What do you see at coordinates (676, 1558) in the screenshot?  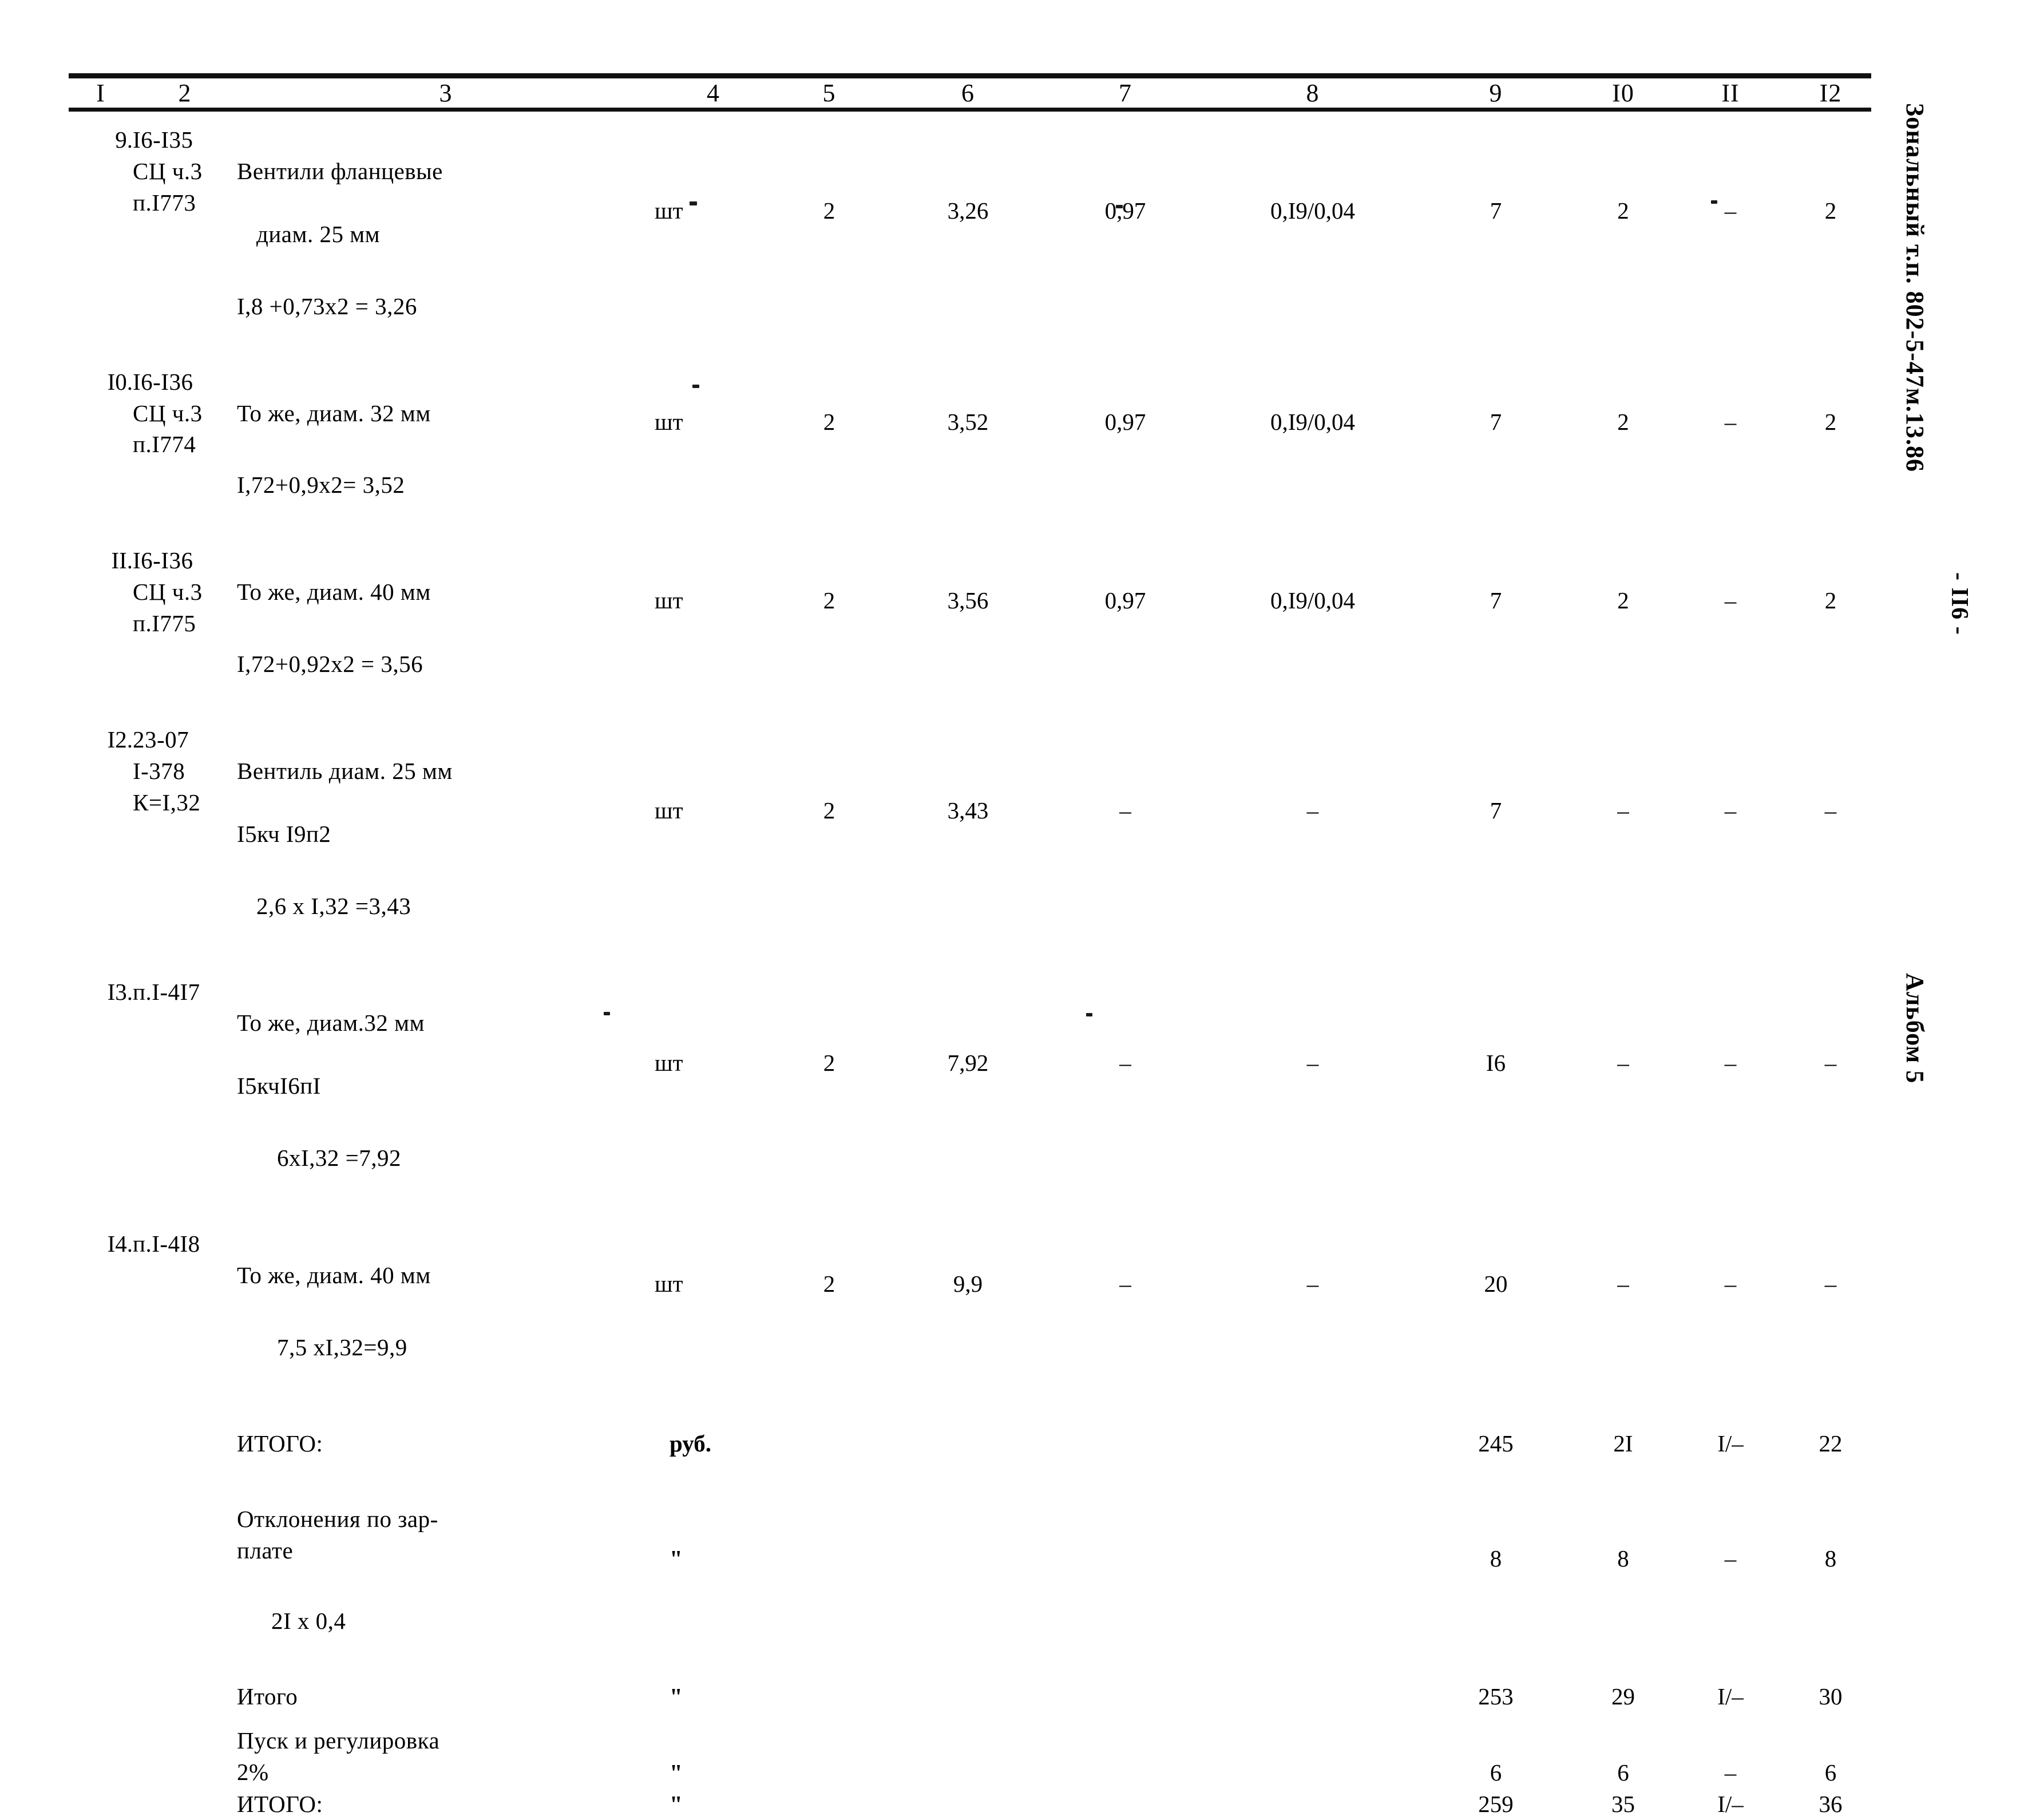 I see `totals-unit-text: "` at bounding box center [676, 1558].